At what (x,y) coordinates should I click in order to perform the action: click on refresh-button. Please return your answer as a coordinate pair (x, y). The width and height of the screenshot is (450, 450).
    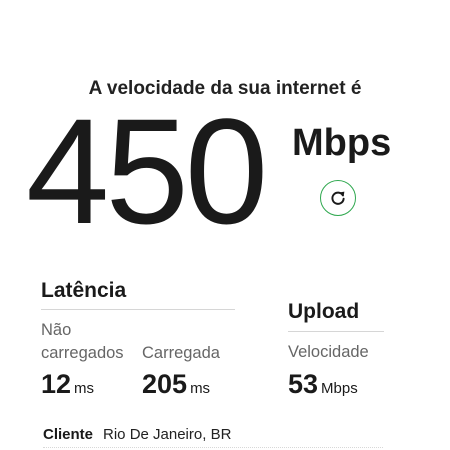
    Looking at the image, I should click on (338, 198).